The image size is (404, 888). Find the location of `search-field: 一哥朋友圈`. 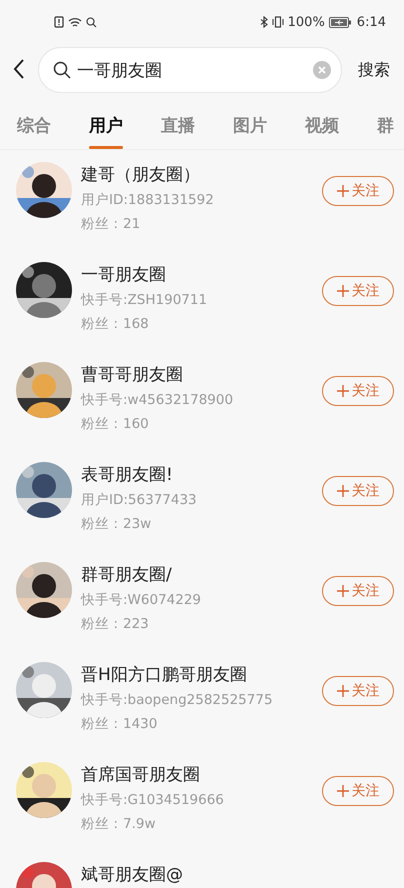

search-field: 一哥朋友圈 is located at coordinates (190, 70).